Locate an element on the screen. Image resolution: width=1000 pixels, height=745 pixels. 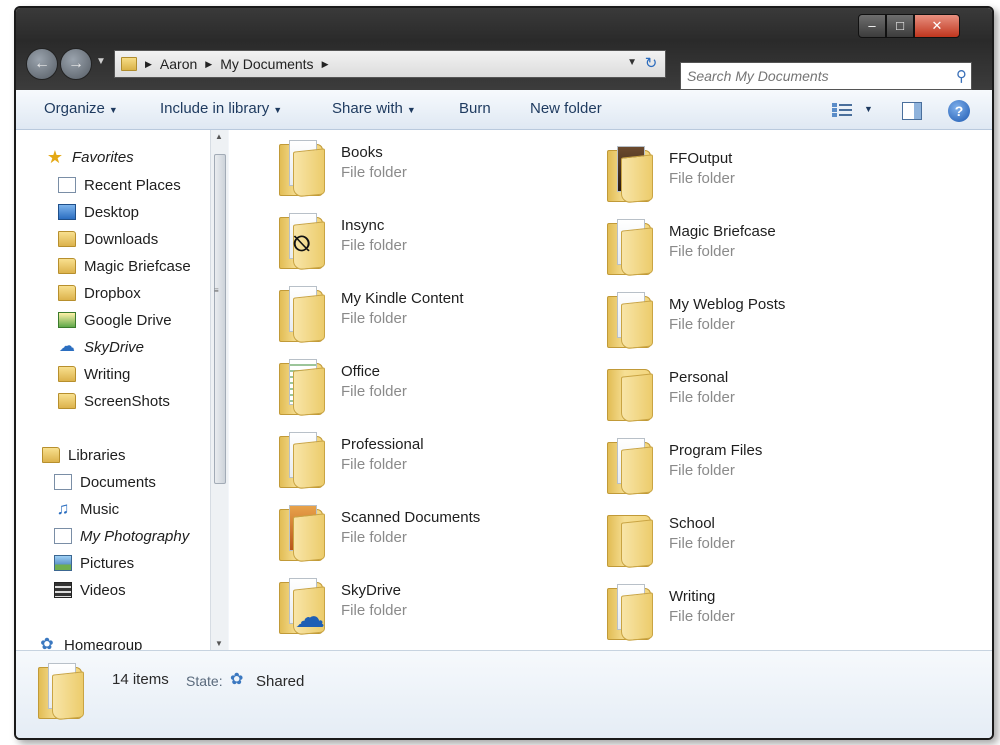
nav-pane-scrollbar: ▲ ≡ ▼ is located at coordinates (219, 390).